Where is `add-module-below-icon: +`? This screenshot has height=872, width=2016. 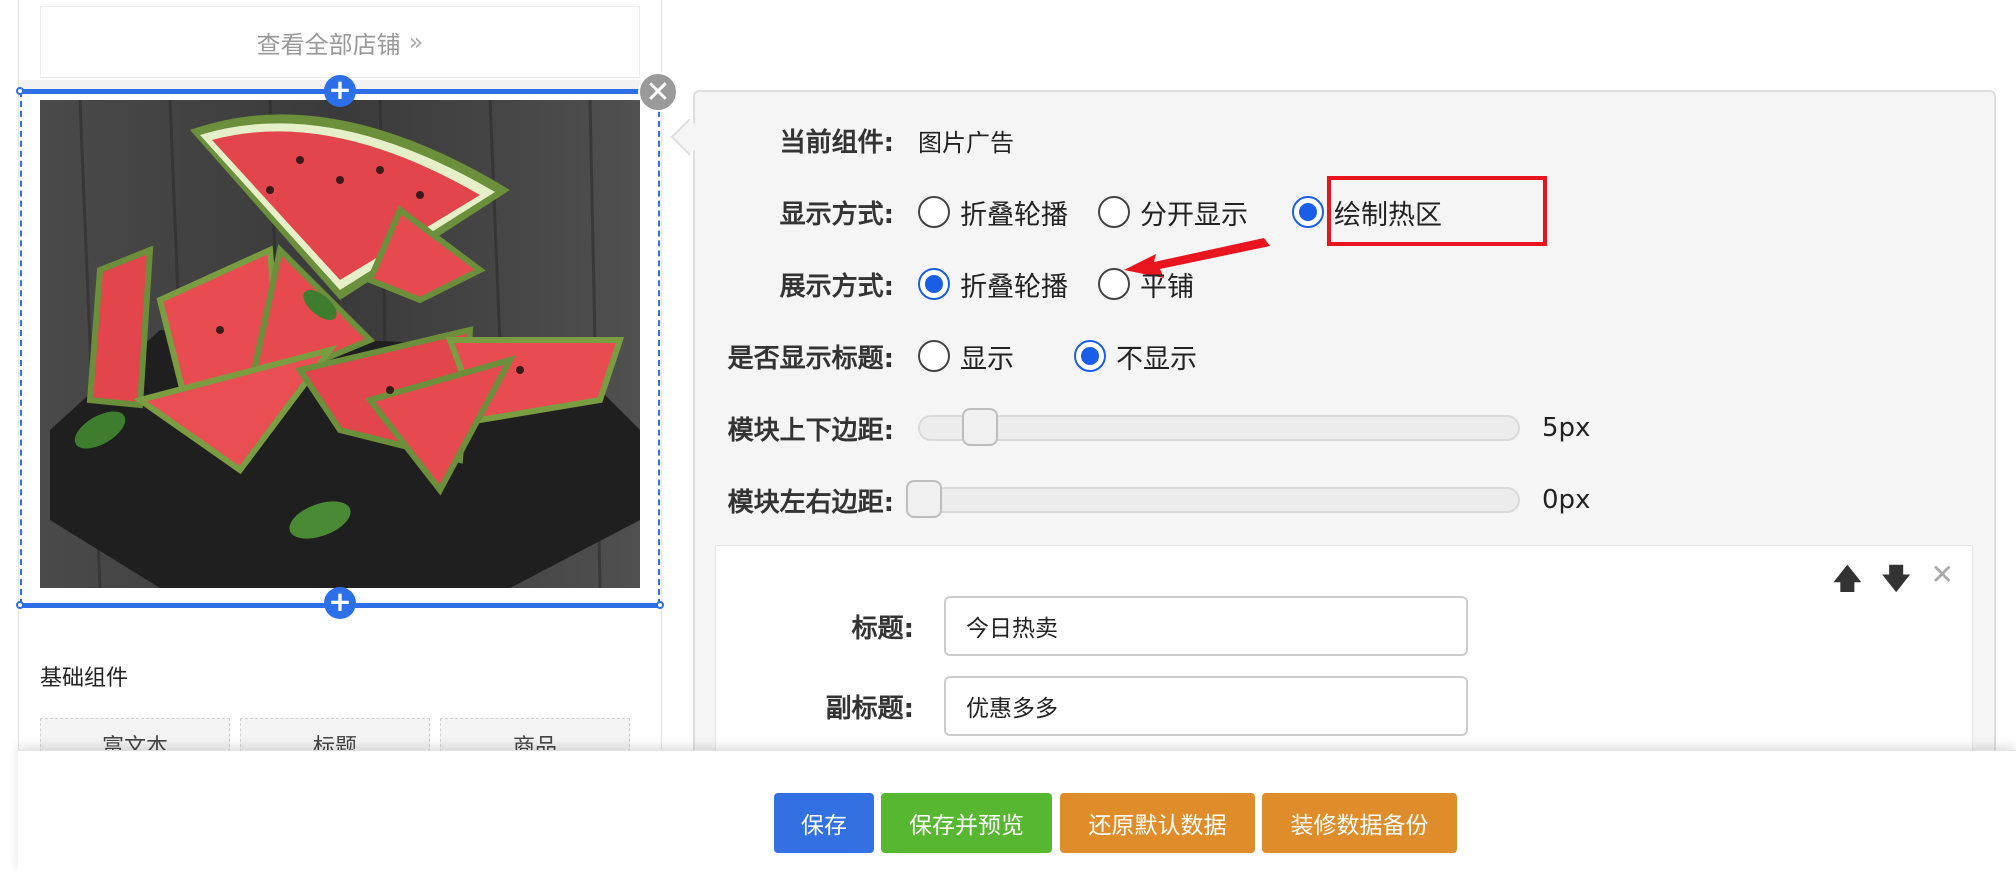
add-module-below-icon: + is located at coordinates (340, 603).